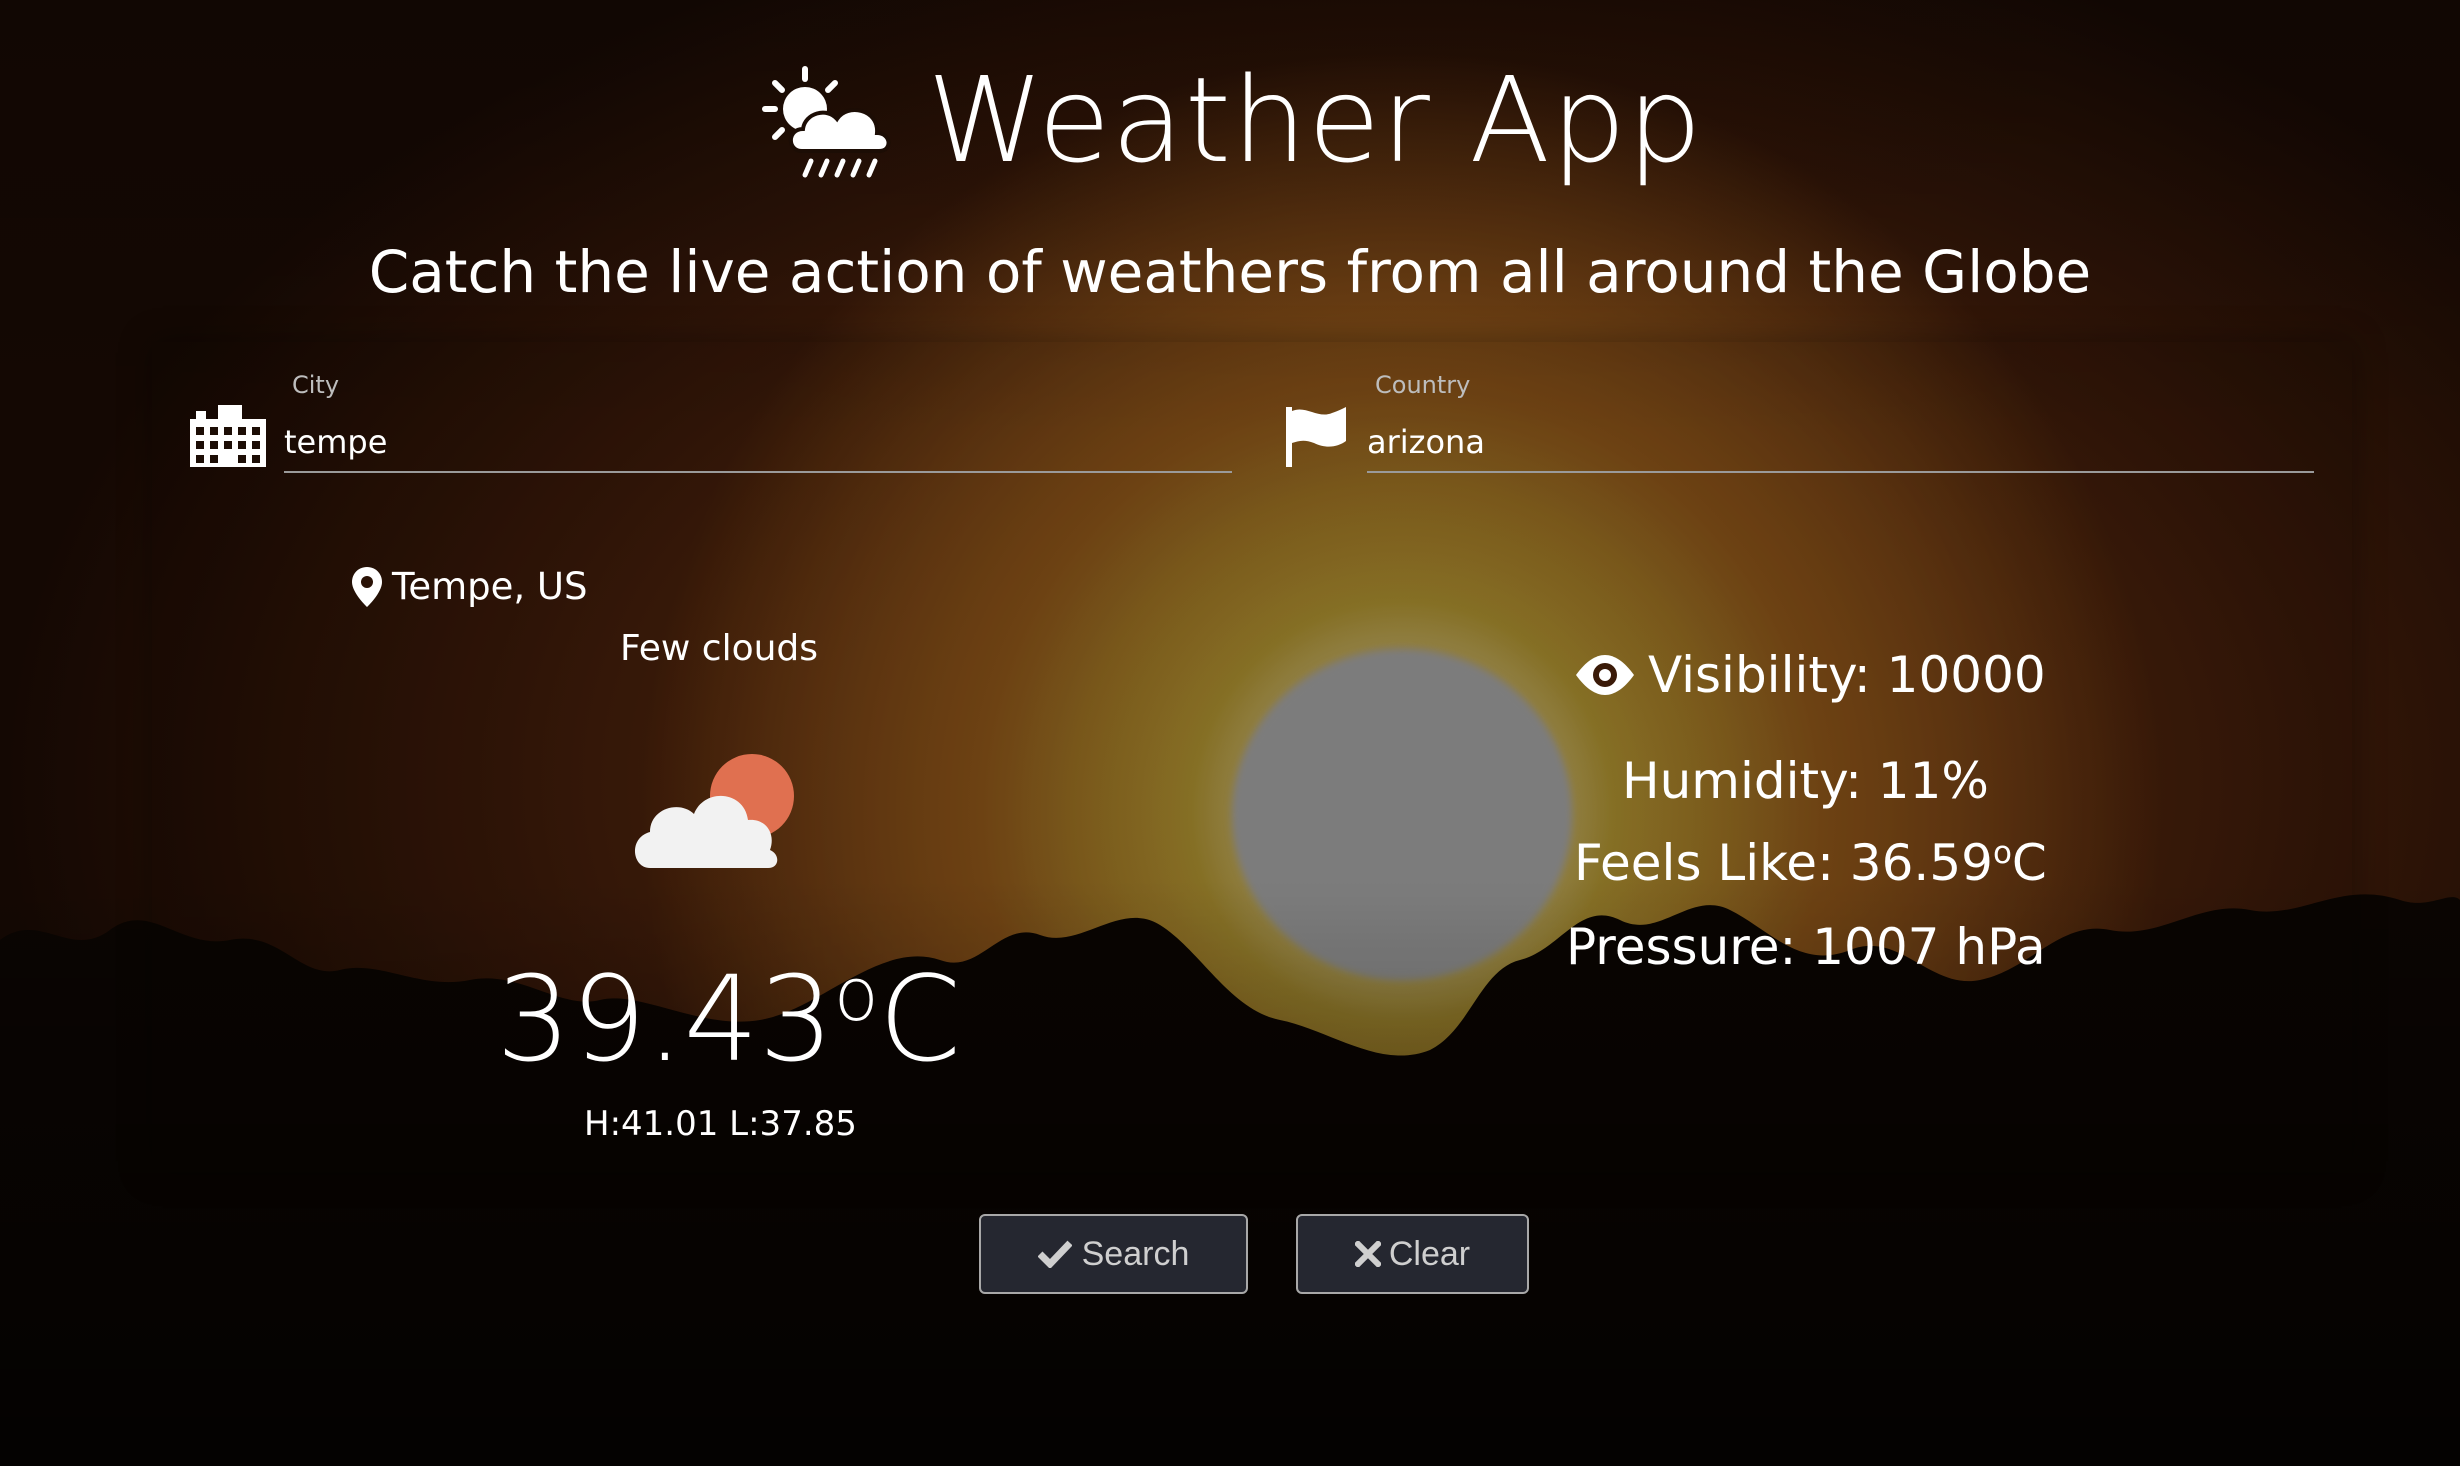 This screenshot has width=2460, height=1466. I want to click on city-field: City, so click(711, 425).